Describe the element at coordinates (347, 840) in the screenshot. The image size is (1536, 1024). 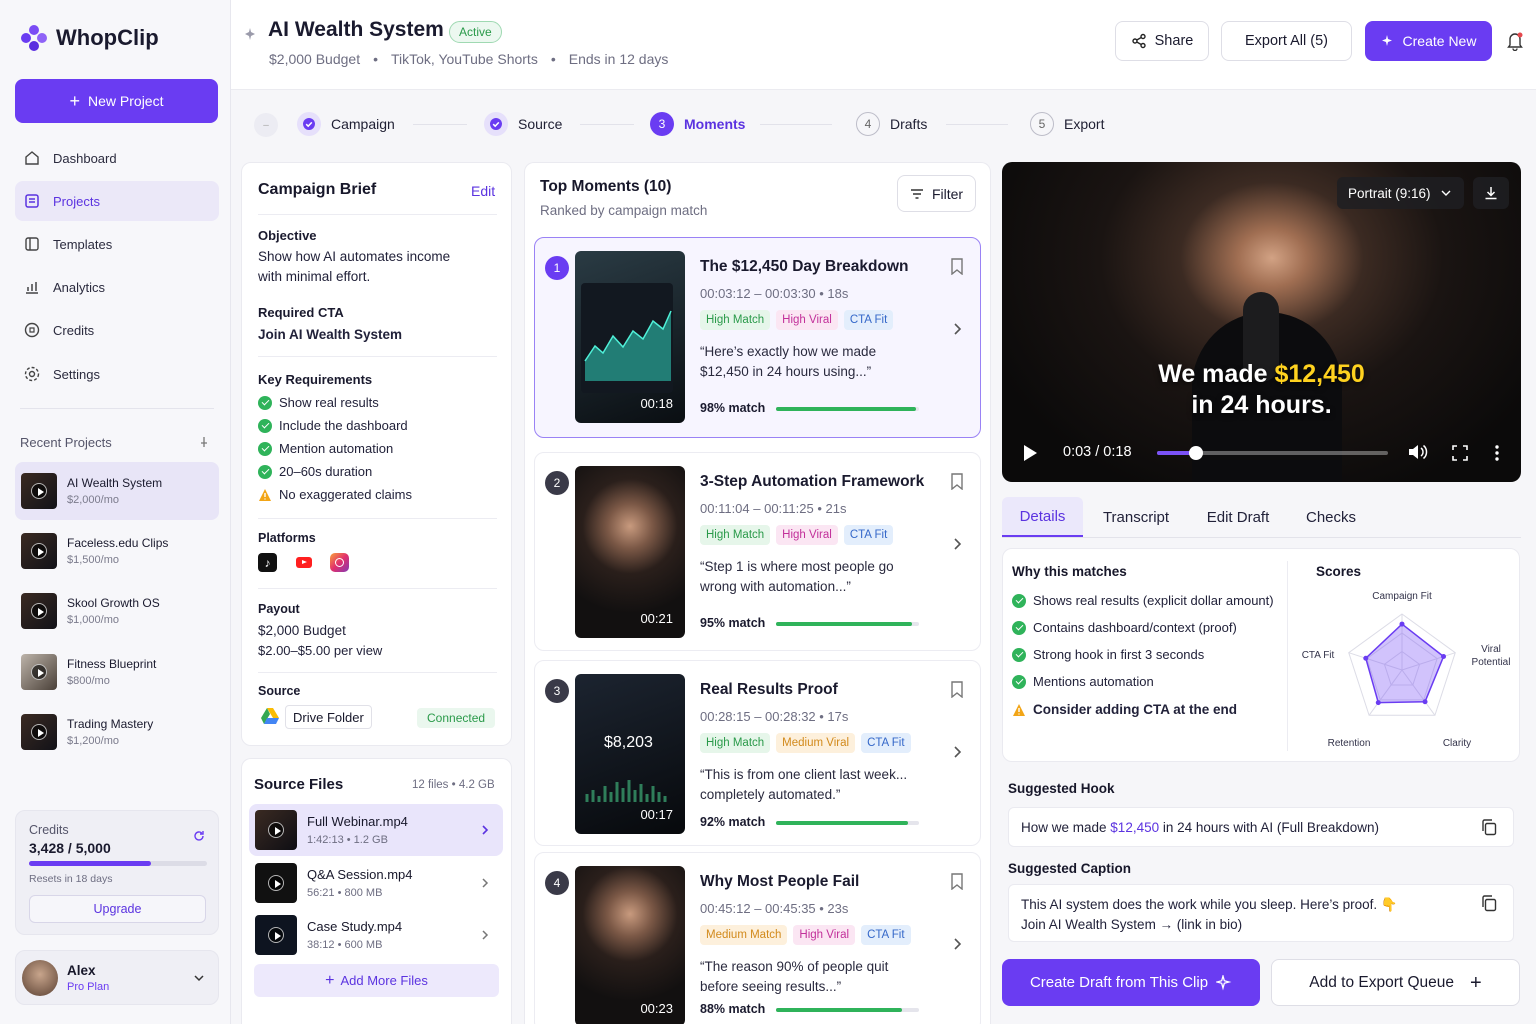
I see `file-meta: 1:42:13 • 1.2 GB` at that location.